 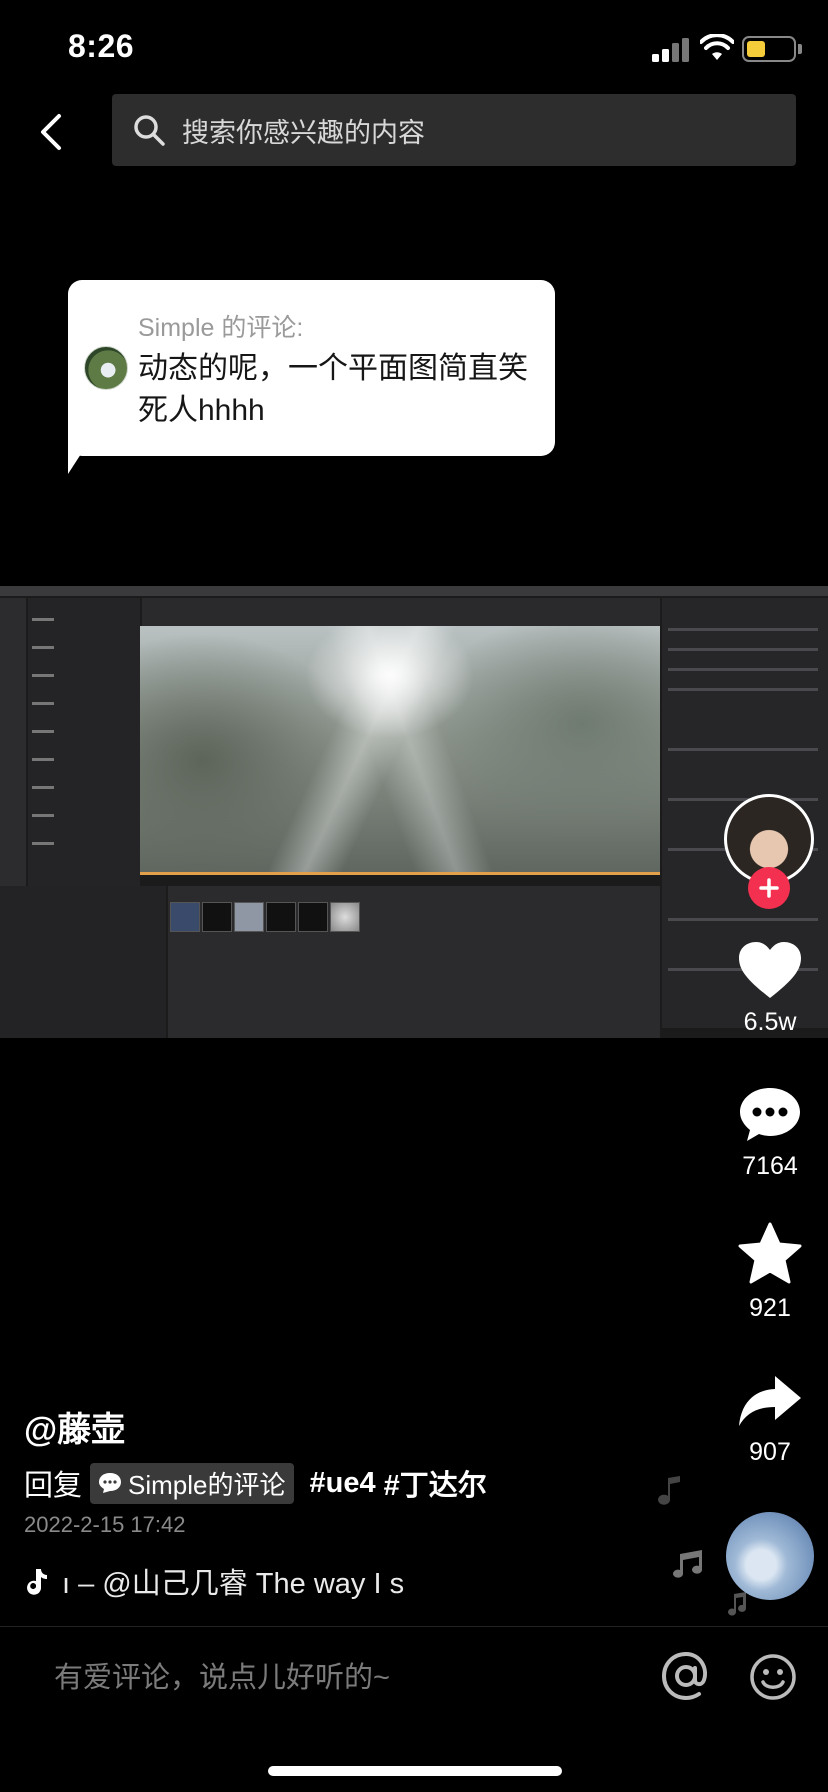 I want to click on reply-chip: Simple的评论, so click(x=192, y=1483).